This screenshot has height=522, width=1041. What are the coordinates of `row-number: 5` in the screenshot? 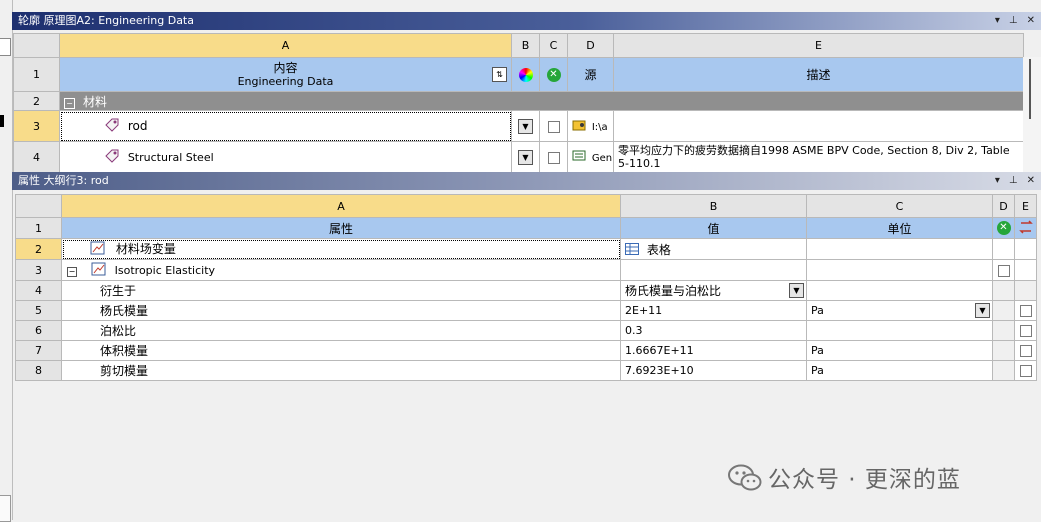 It's located at (38, 310).